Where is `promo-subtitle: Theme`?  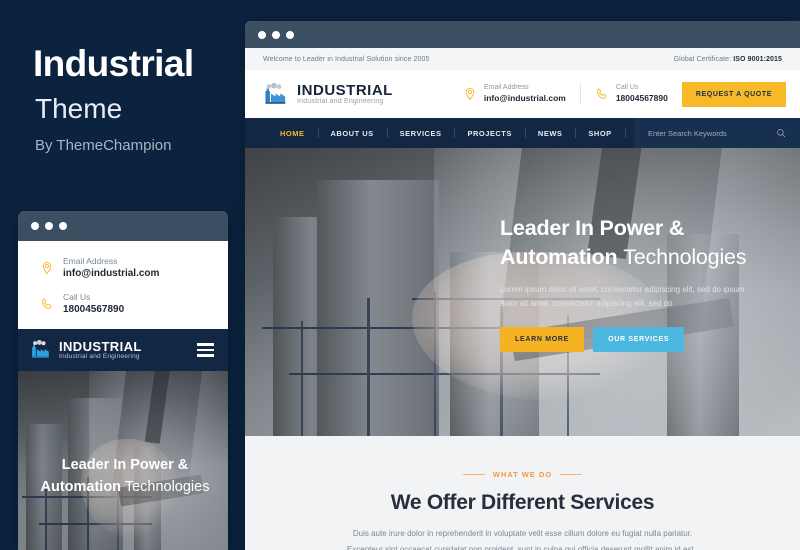
promo-subtitle: Theme is located at coordinates (79, 108).